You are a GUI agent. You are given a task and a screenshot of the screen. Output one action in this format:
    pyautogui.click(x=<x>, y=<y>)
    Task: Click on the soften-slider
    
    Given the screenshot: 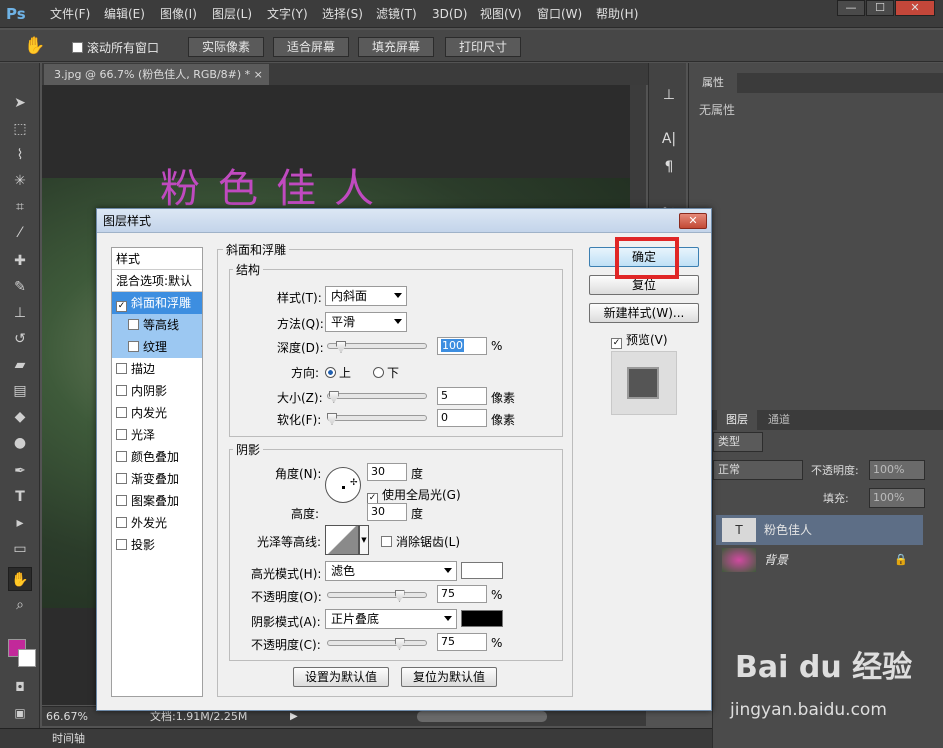 What is the action you would take?
    pyautogui.click(x=377, y=418)
    